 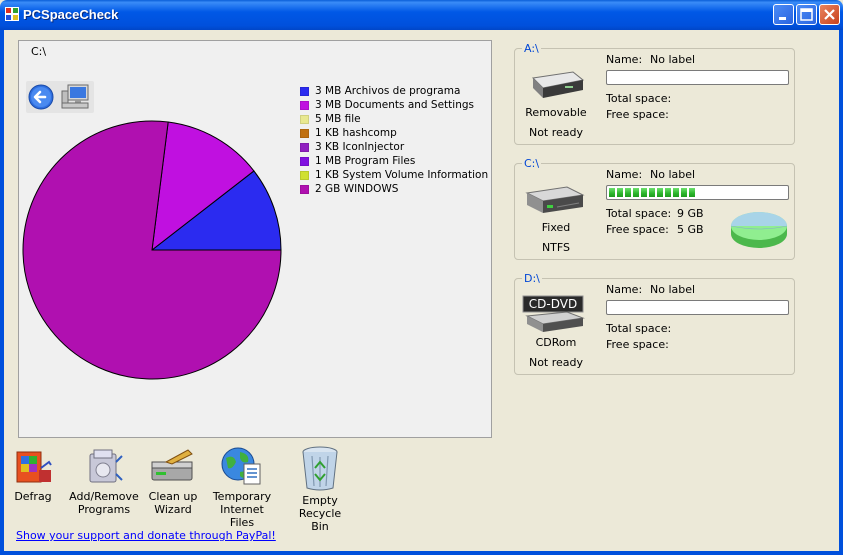 What do you see at coordinates (783, 14) in the screenshot?
I see `minimize-button` at bounding box center [783, 14].